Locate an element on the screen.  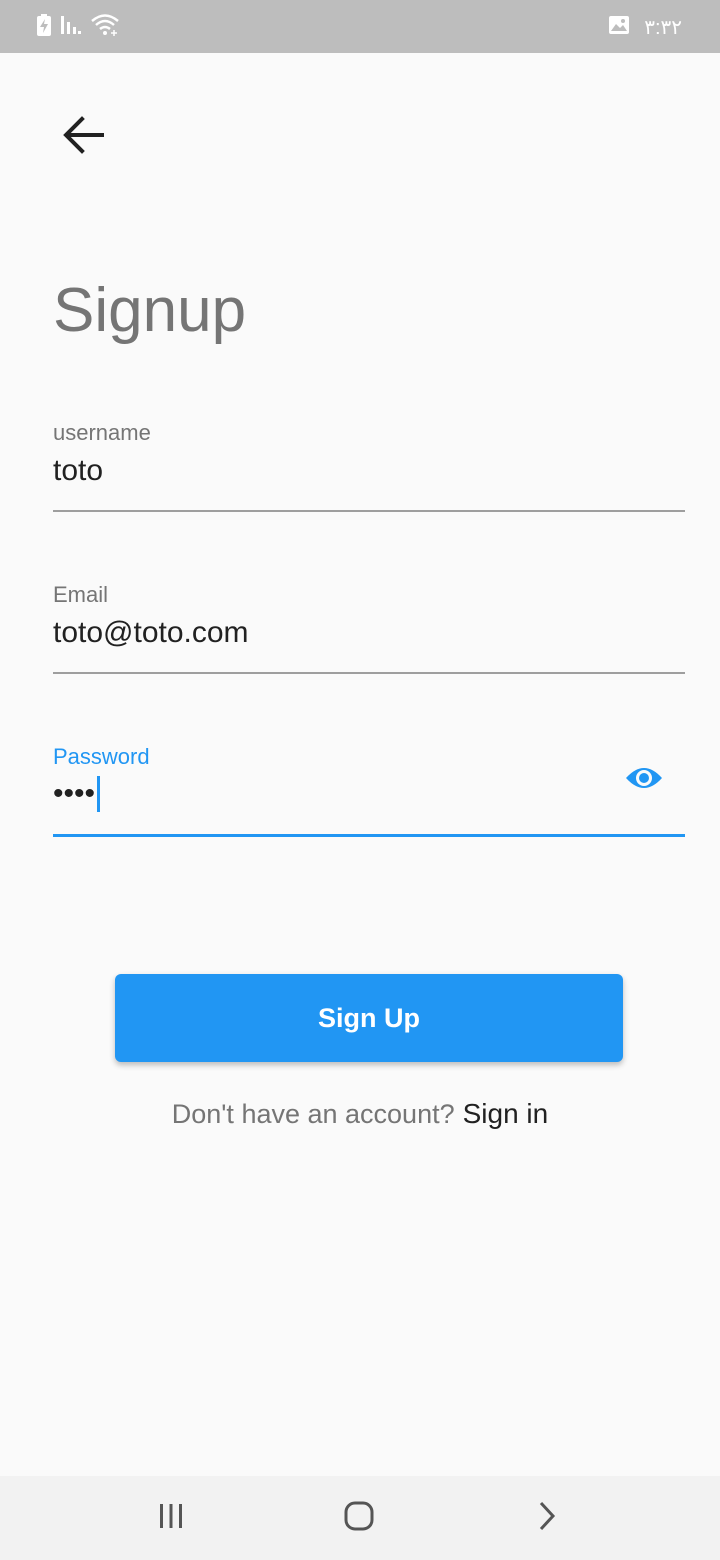
account-prompt-row: Don't have an account? Sign in is located at coordinates (360, 1114).